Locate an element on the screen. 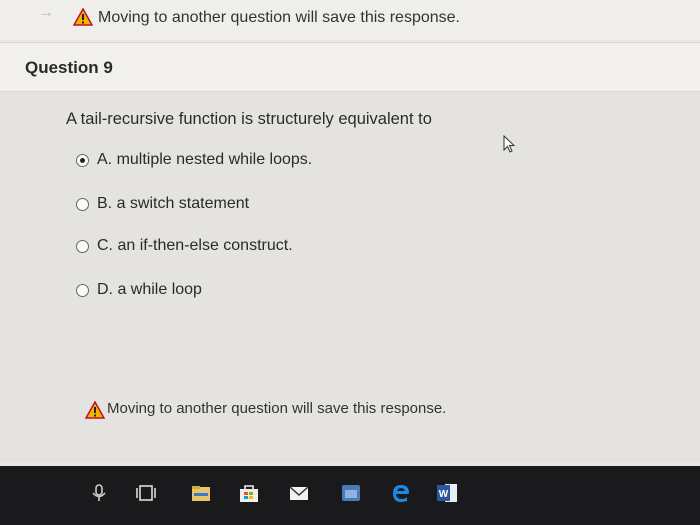 The height and width of the screenshot is (525, 700). word-app-icon: W is located at coordinates (447, 493).